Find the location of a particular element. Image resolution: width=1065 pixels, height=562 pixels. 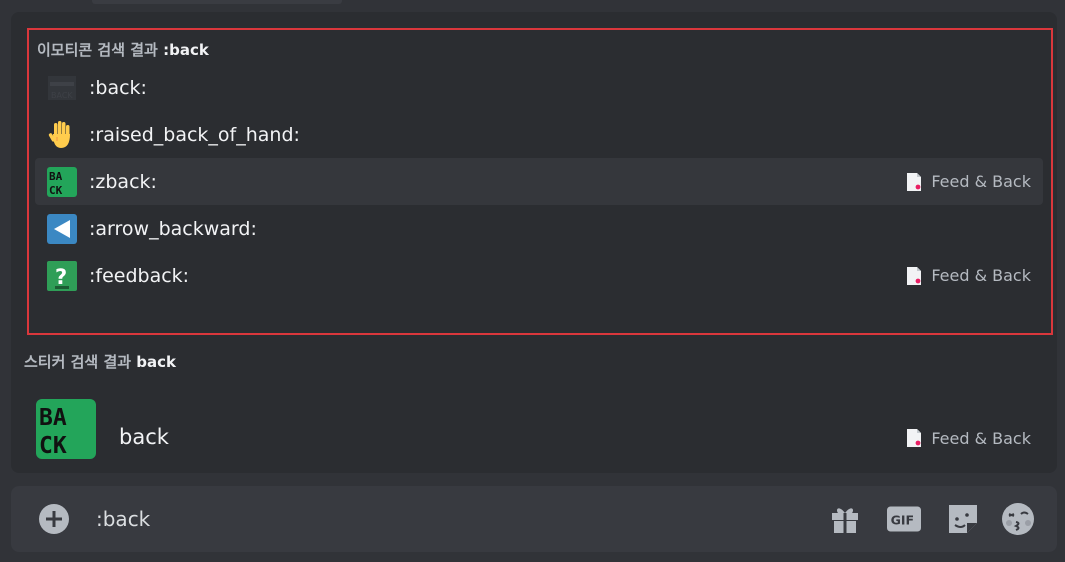

gif-icon: GIF is located at coordinates (904, 519).